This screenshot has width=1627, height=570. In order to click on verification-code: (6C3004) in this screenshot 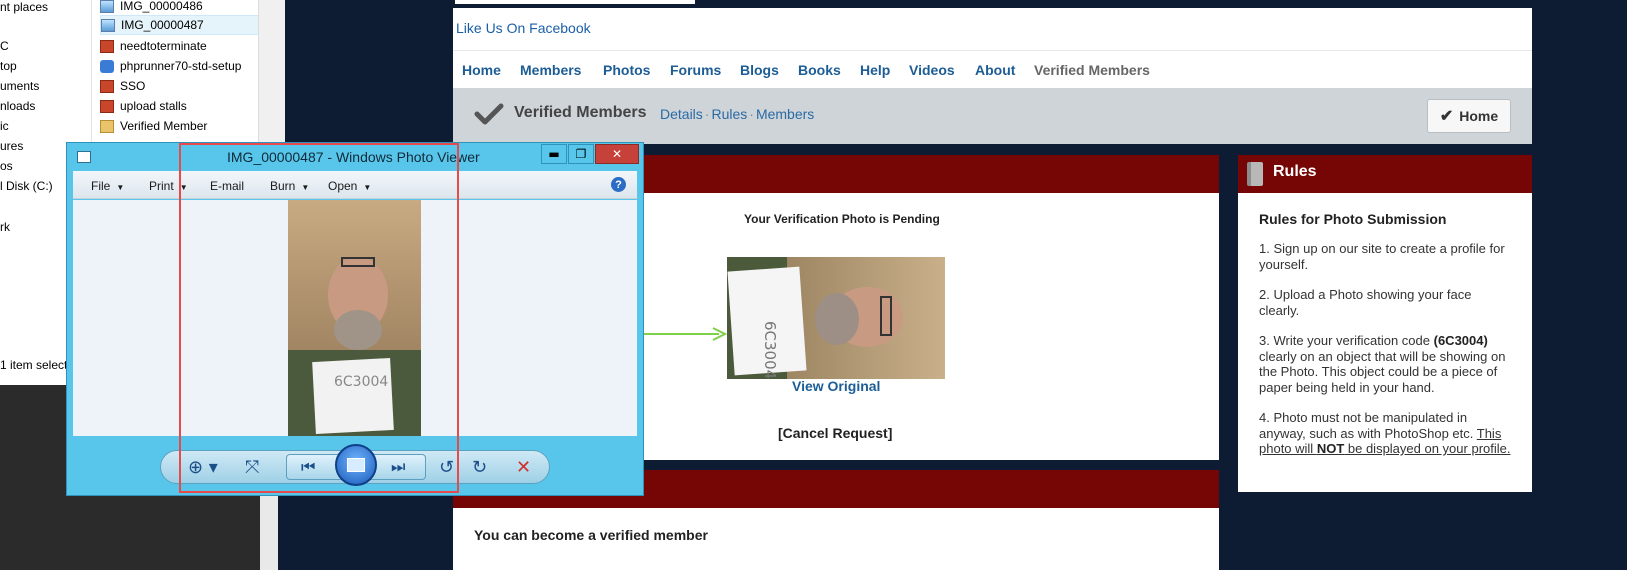, I will do `click(1460, 340)`.